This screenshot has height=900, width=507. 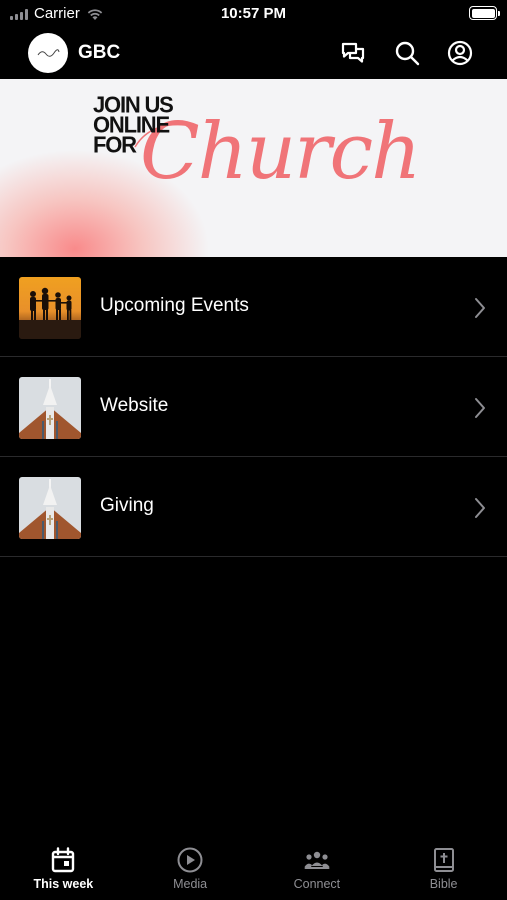 What do you see at coordinates (134, 405) in the screenshot?
I see `list-item-label: Website` at bounding box center [134, 405].